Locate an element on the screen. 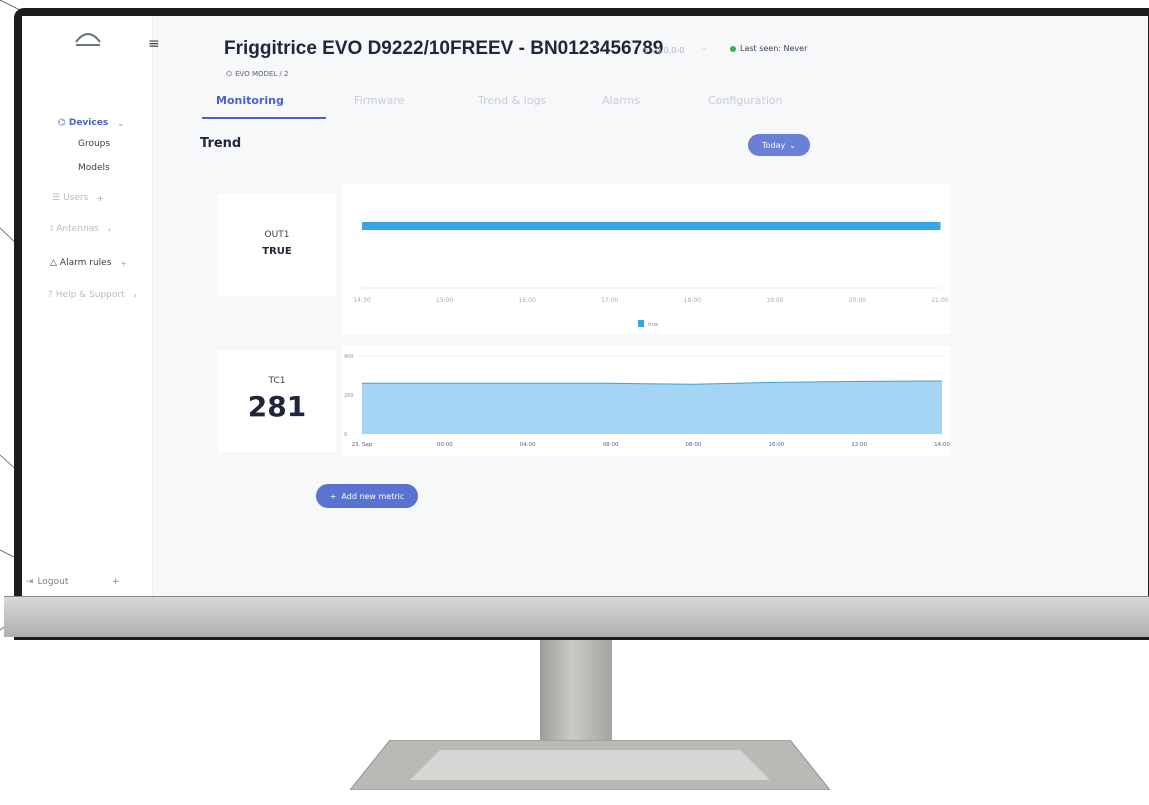 The width and height of the screenshot is (1149, 805). logout-label: Logout is located at coordinates (53, 582).